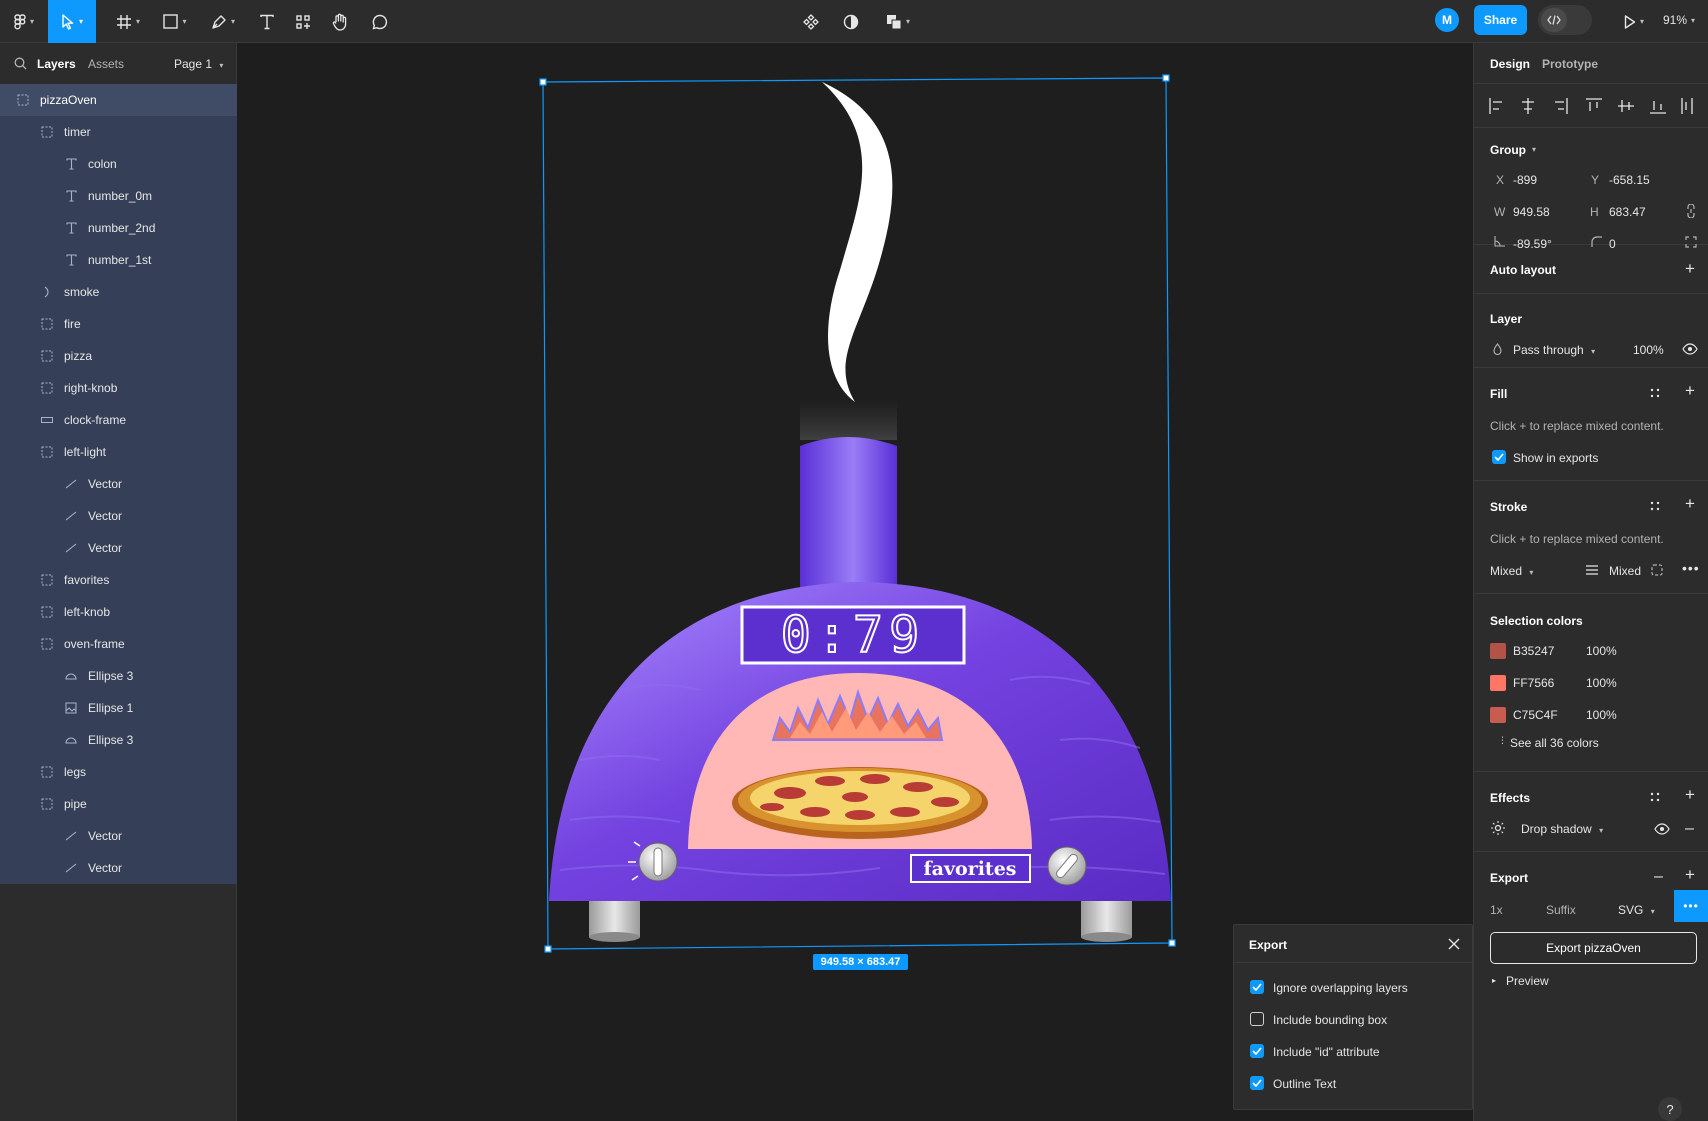 This screenshot has width=1708, height=1121. Describe the element at coordinates (1353, 1051) in the screenshot. I see `export-option: Include "id" attribute` at that location.